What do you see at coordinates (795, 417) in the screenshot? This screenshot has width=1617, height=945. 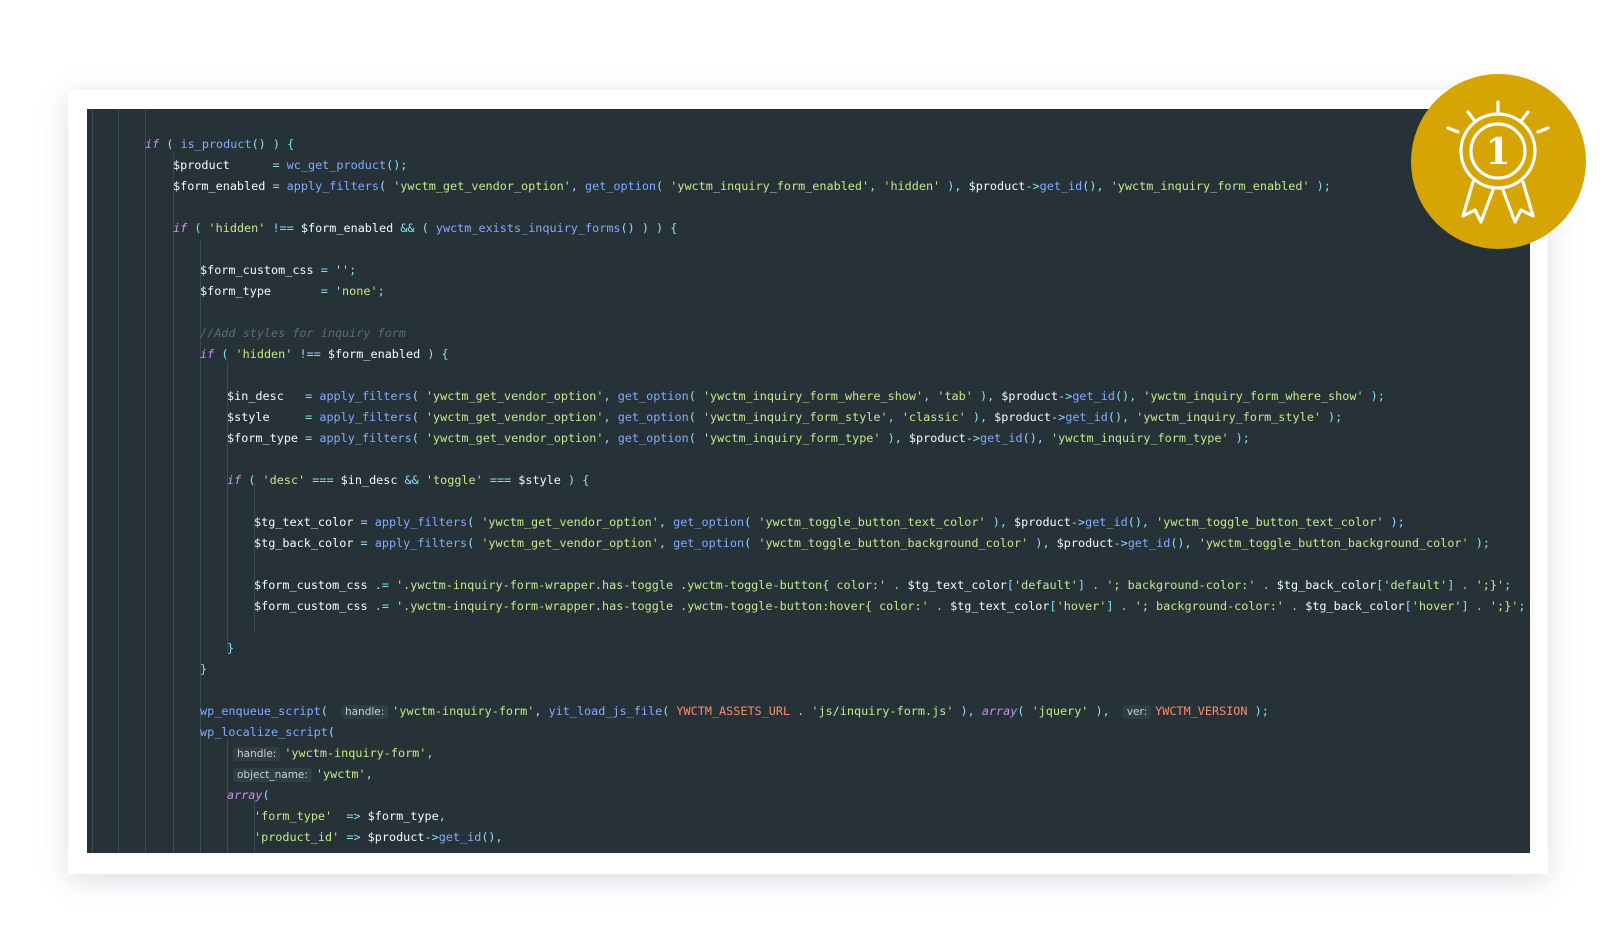 I see `code-token: 'ywctm_inquiry_form_style'` at bounding box center [795, 417].